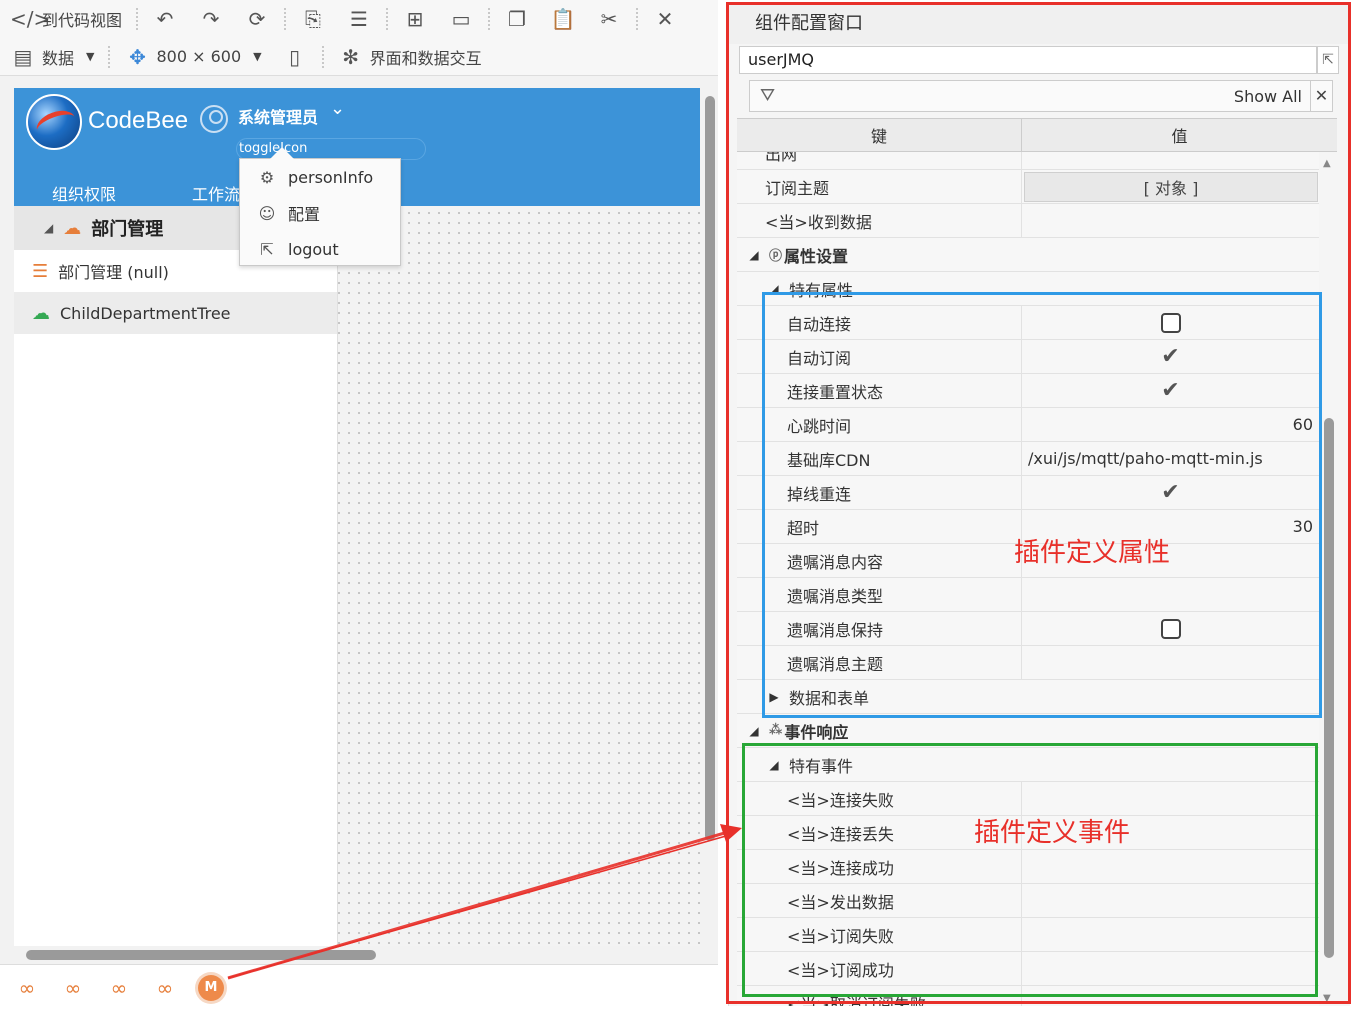 The image size is (1354, 1010). I want to click on frame-button: ▭, so click(461, 19).